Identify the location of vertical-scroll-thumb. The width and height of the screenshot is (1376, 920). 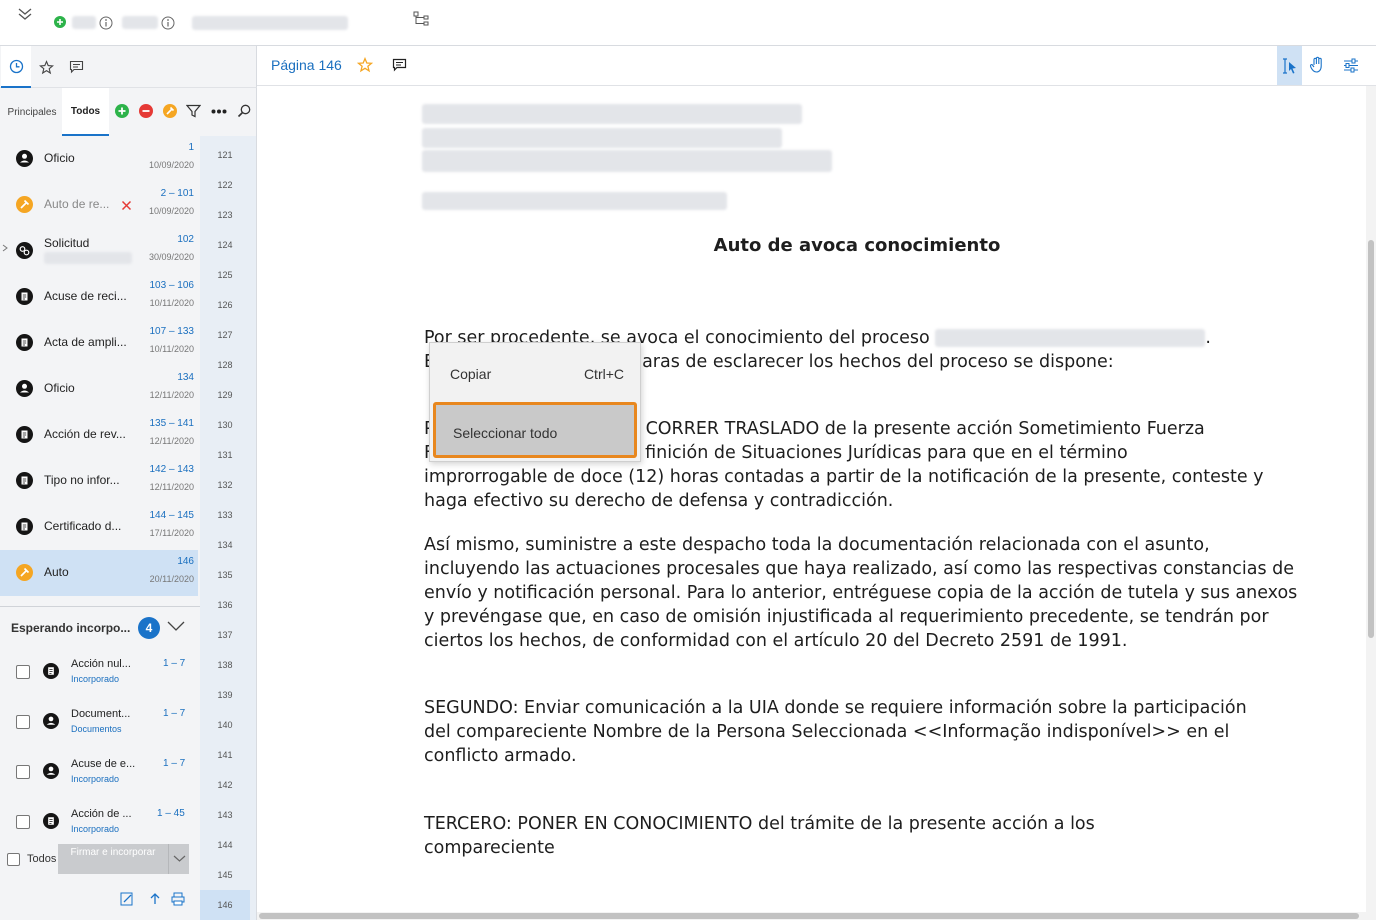
(1371, 439).